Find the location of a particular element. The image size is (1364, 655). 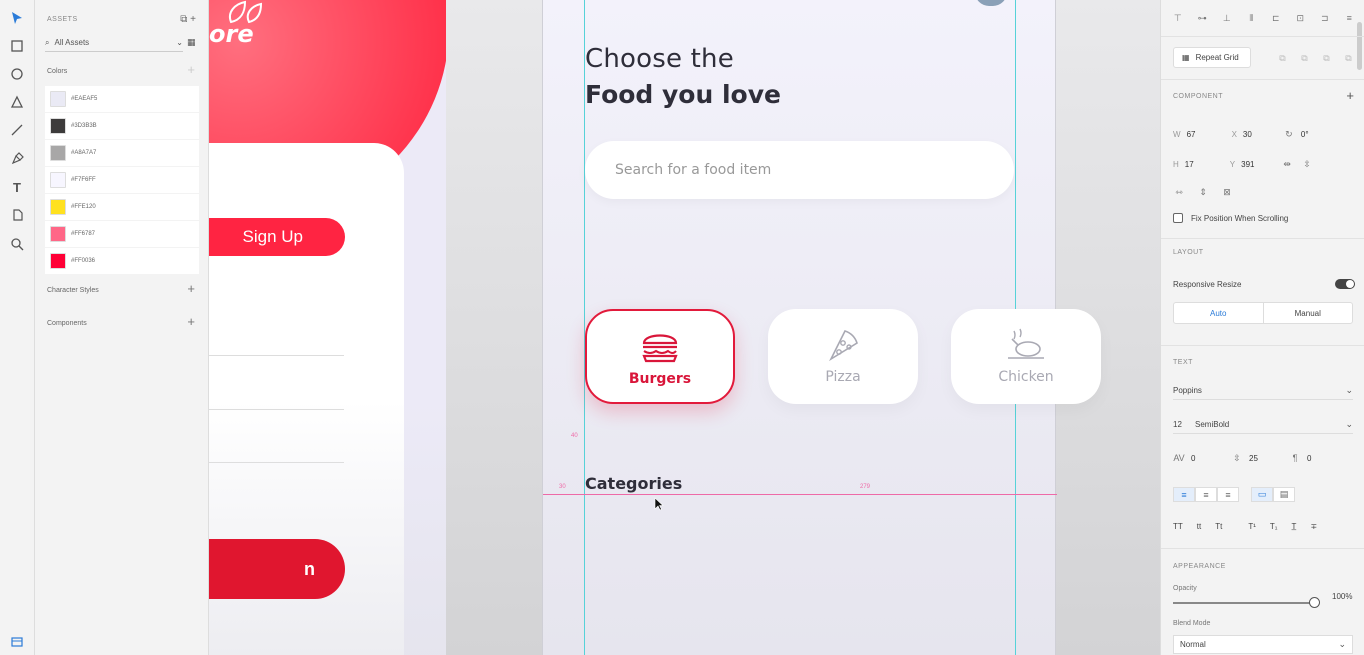

resize-mode-segmented-control: Auto Manual is located at coordinates (1263, 313).